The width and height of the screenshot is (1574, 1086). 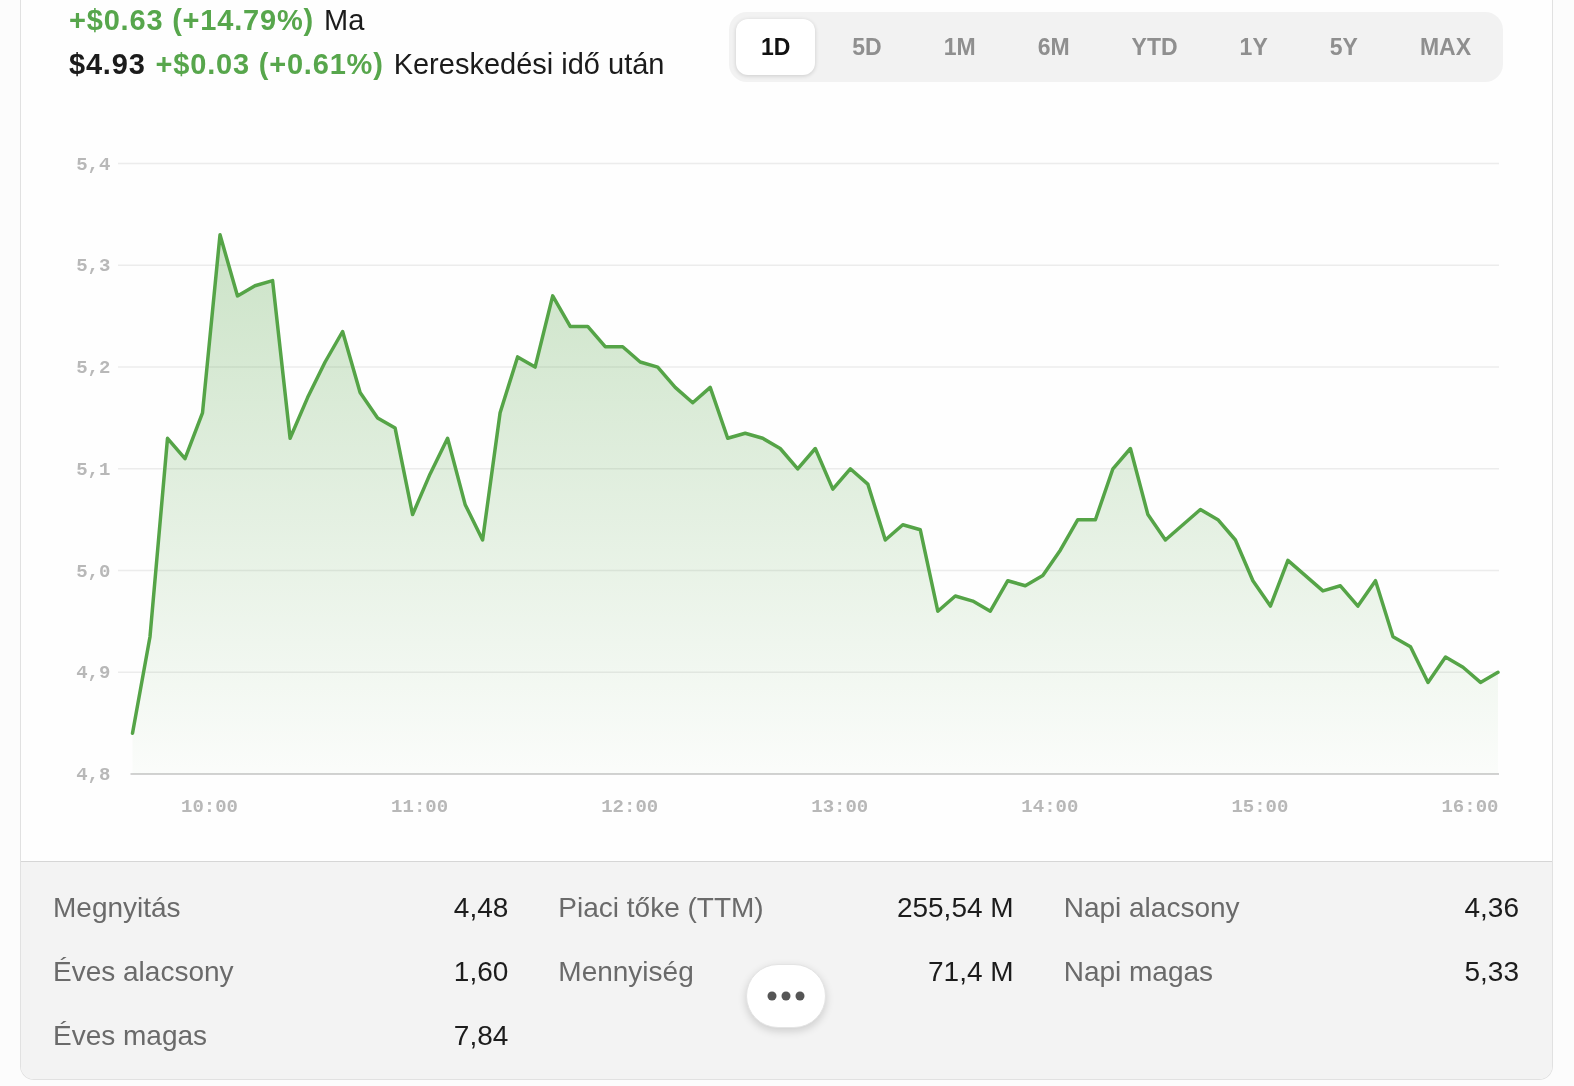 What do you see at coordinates (775, 47) in the screenshot?
I see `range-tab: 1D` at bounding box center [775, 47].